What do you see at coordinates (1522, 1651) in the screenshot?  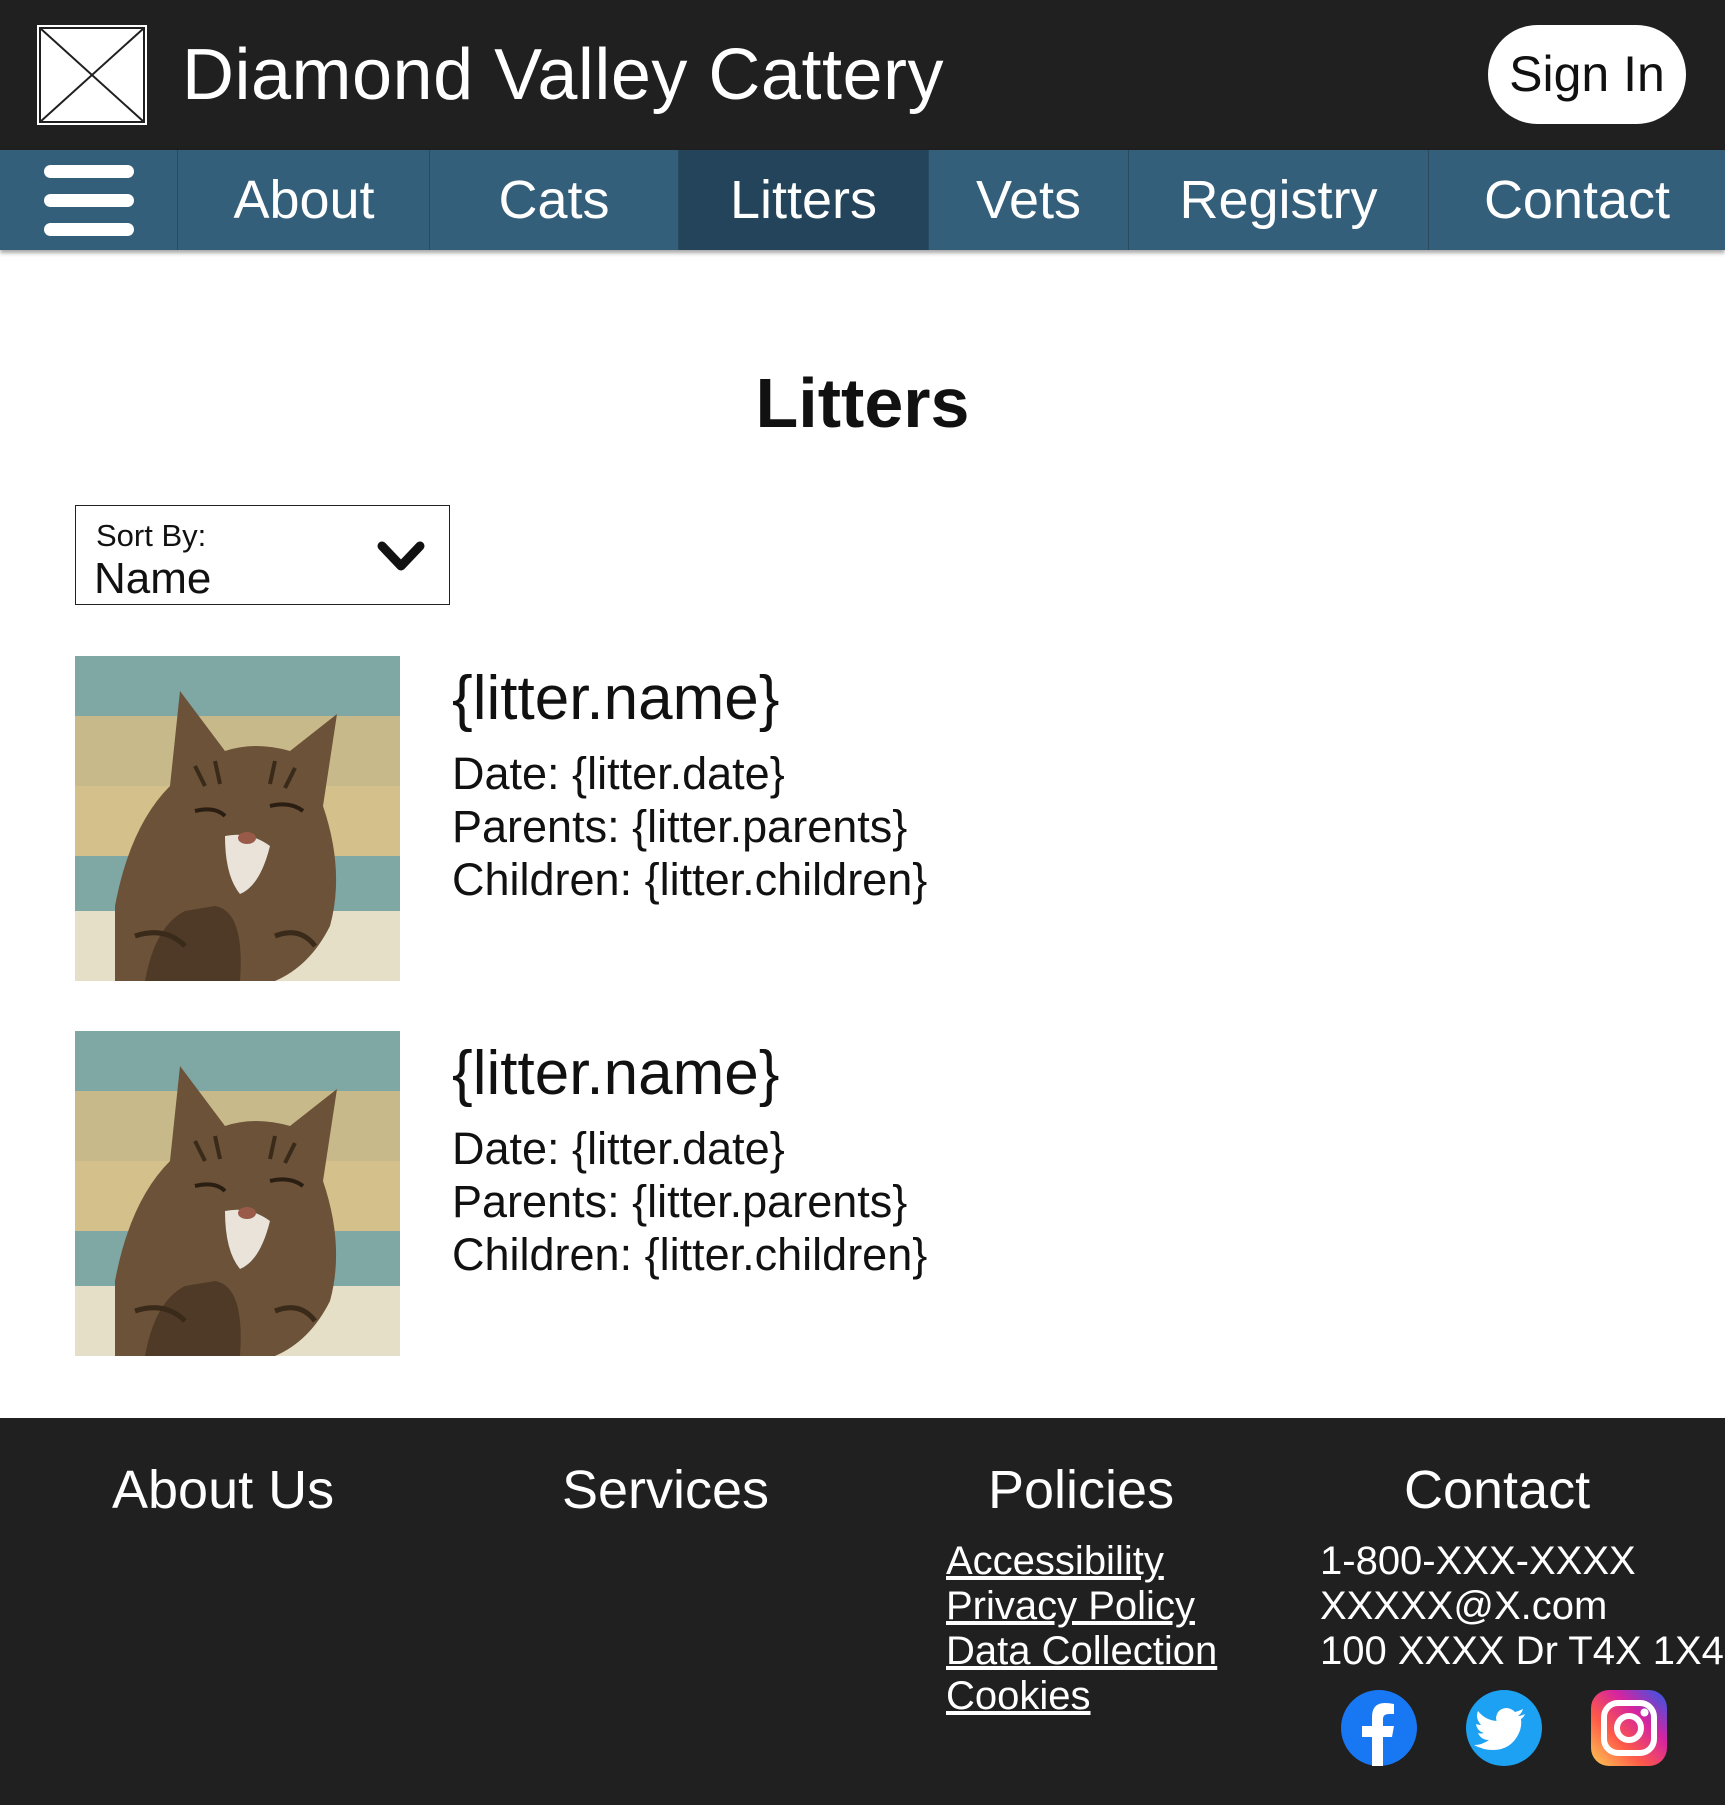 I see `contact-address: 100 XXXX Dr T4X 1X4` at bounding box center [1522, 1651].